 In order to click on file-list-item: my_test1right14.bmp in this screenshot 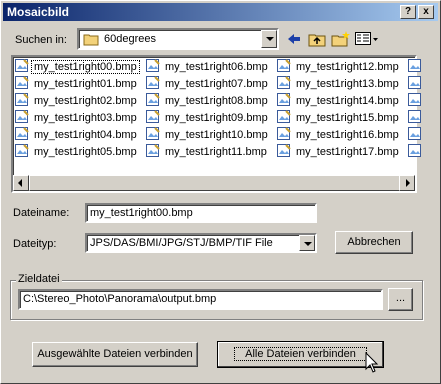, I will do `click(339, 101)`.